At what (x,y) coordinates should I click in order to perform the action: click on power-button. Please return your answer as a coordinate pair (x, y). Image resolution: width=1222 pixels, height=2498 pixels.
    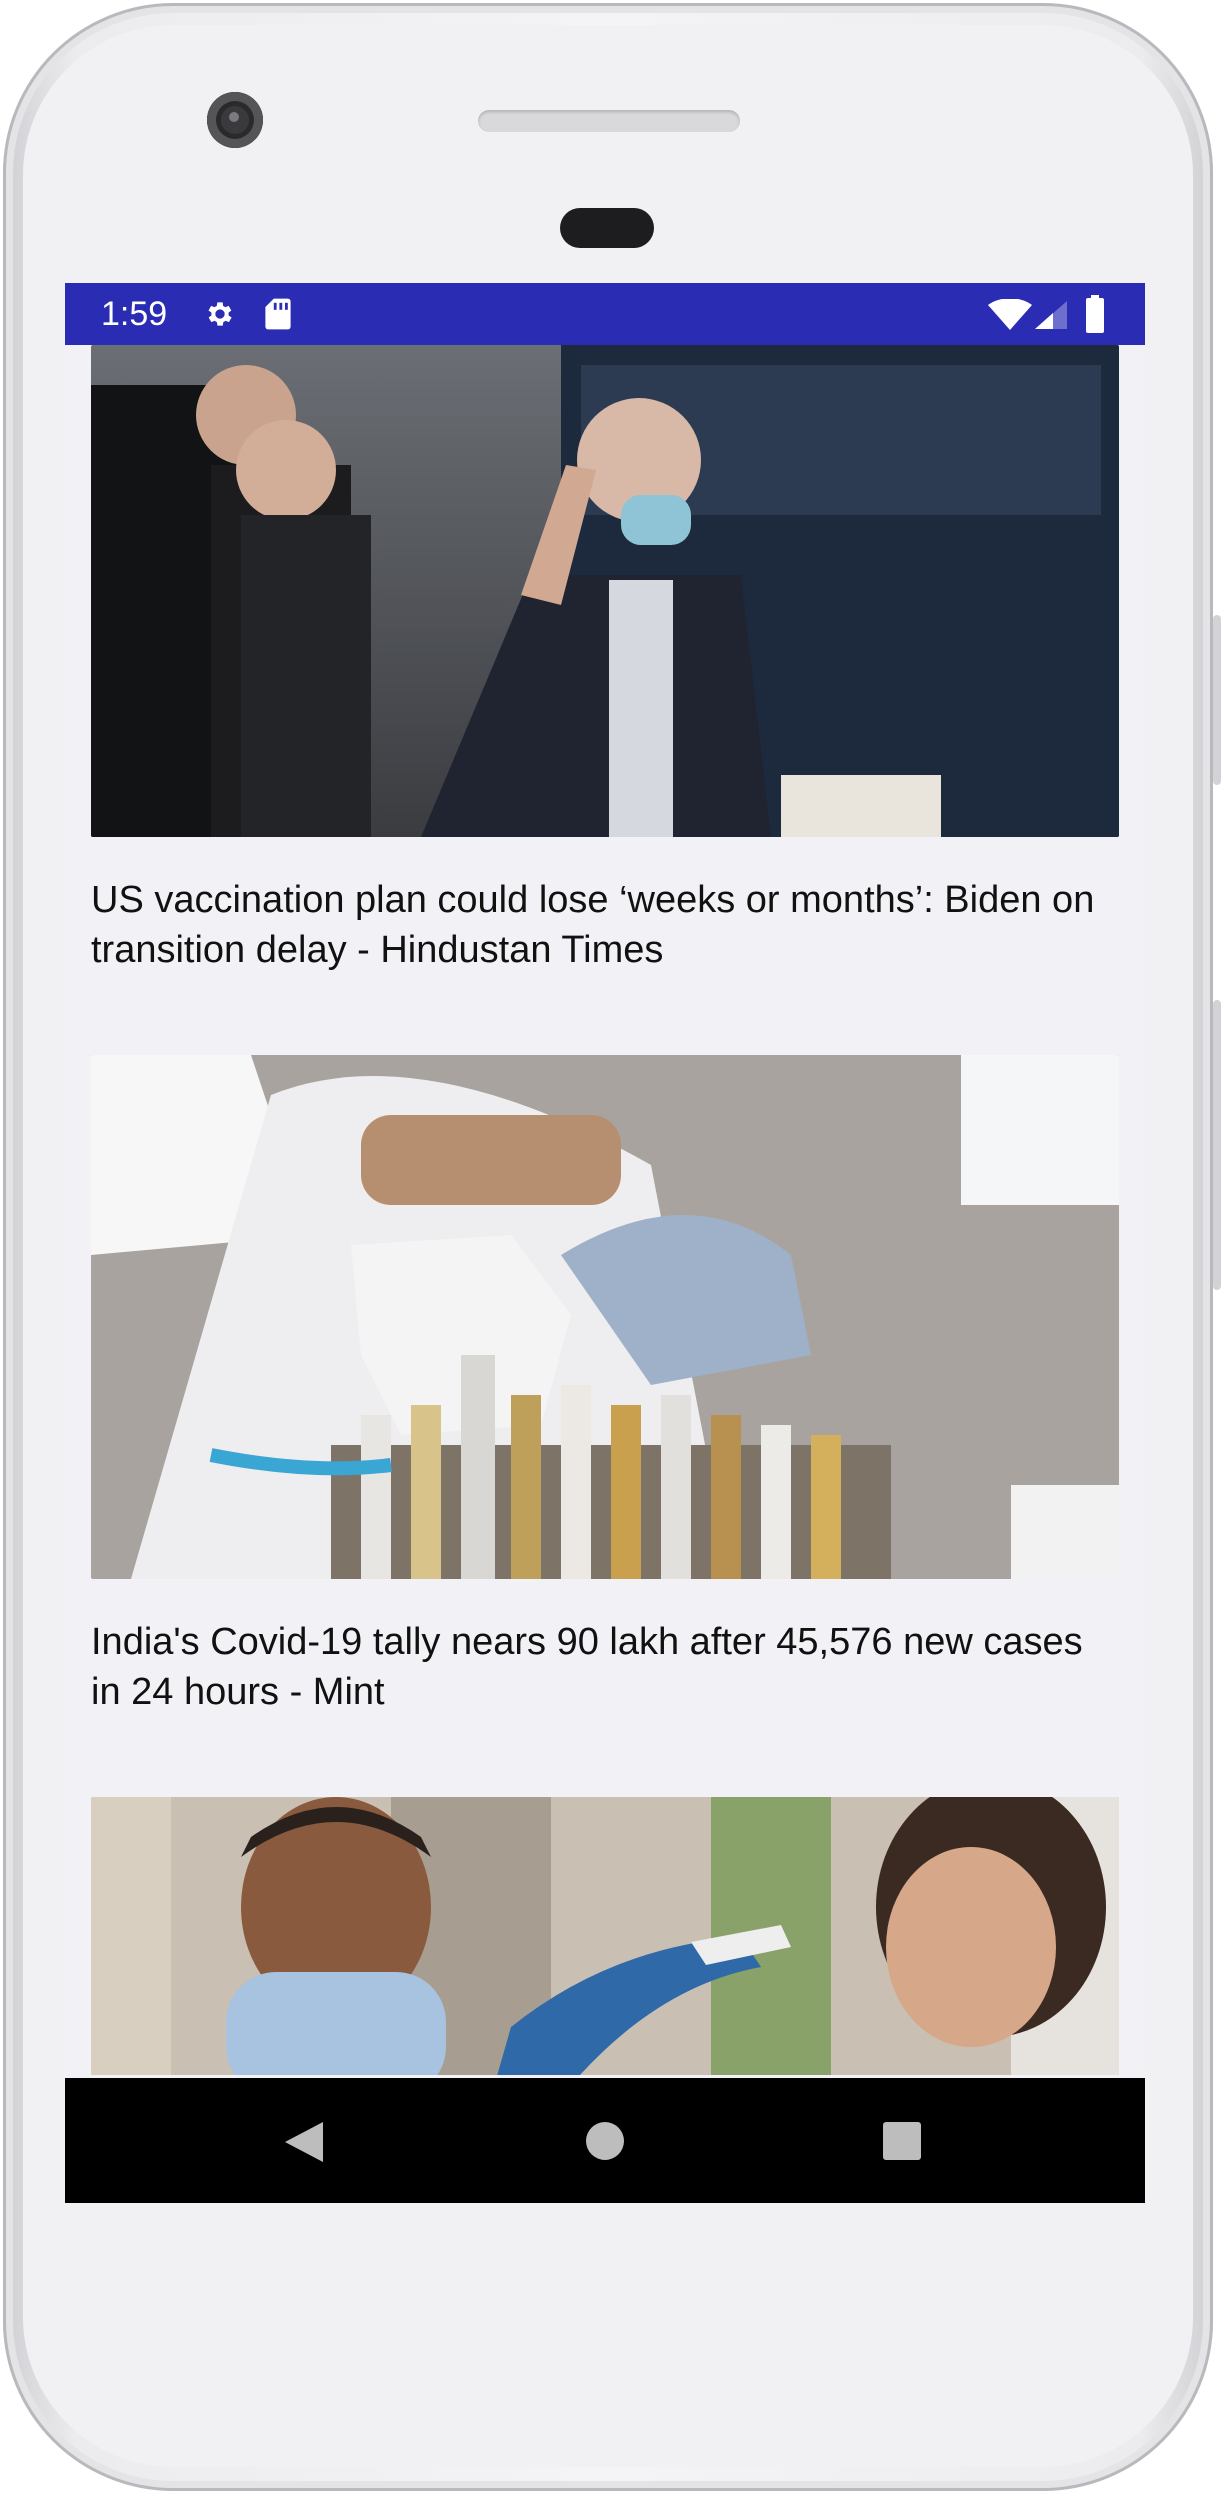
    Looking at the image, I should click on (1217, 700).